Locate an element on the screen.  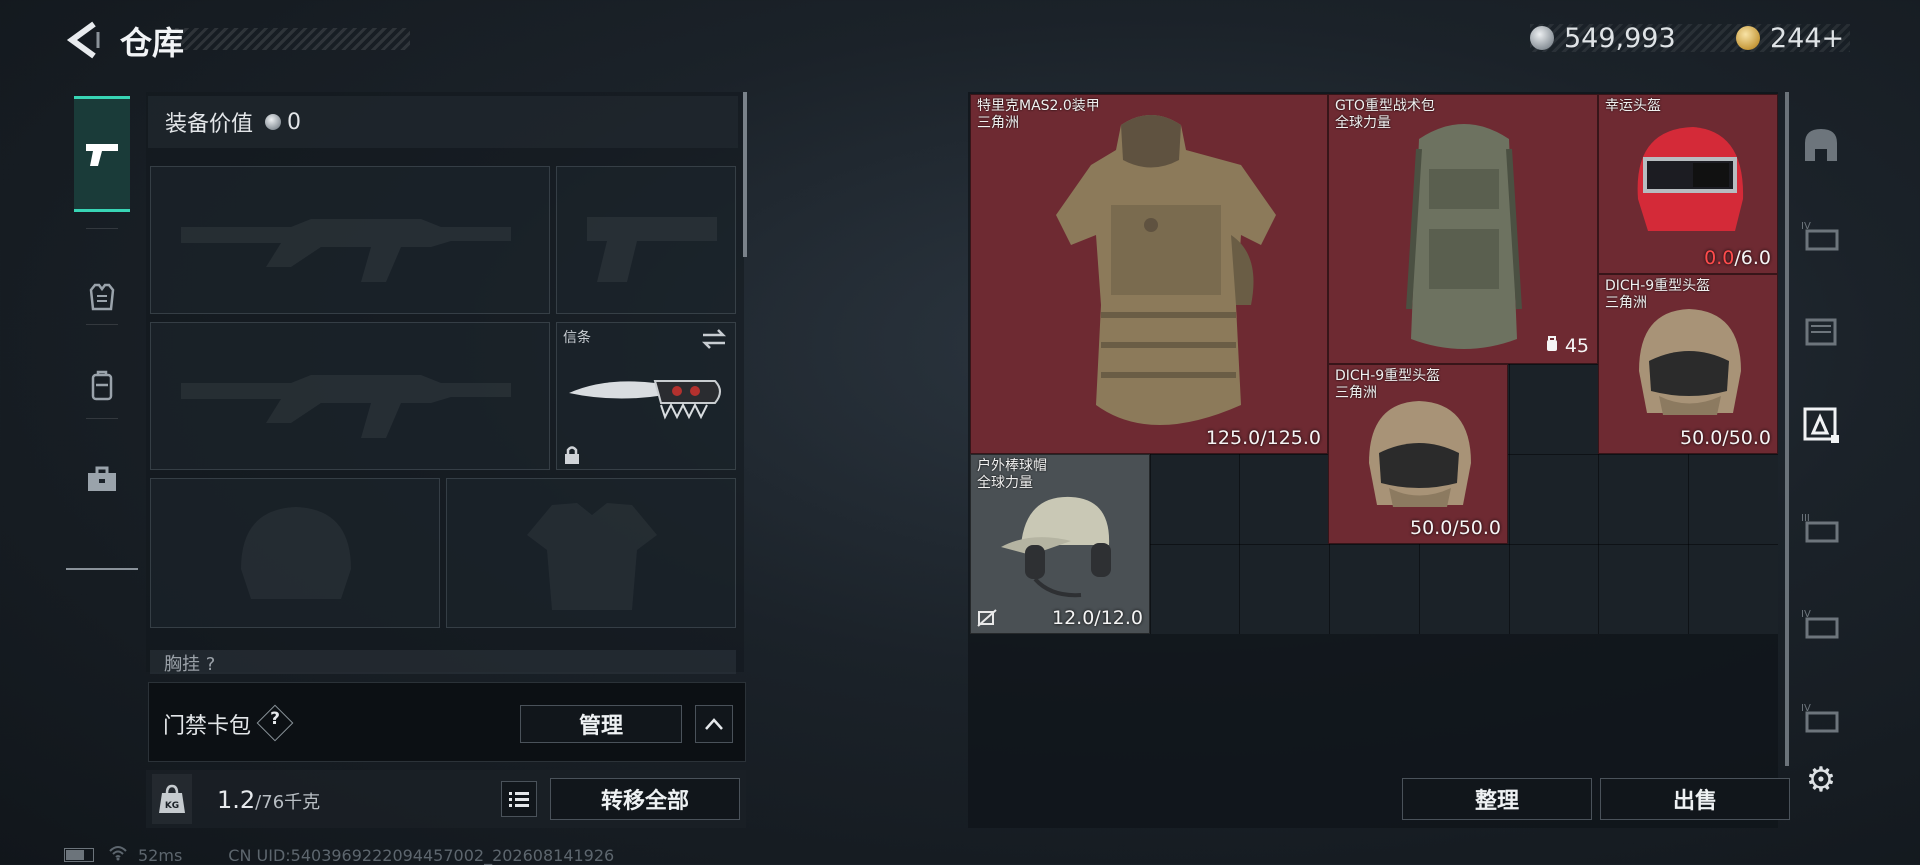
helmet-category-icon is located at coordinates (1821, 145).